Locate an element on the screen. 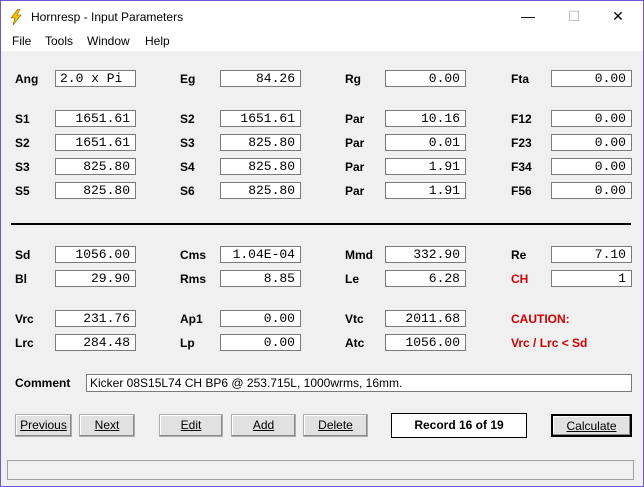 Image resolution: width=644 pixels, height=487 pixels. menu-file: File is located at coordinates (21, 41).